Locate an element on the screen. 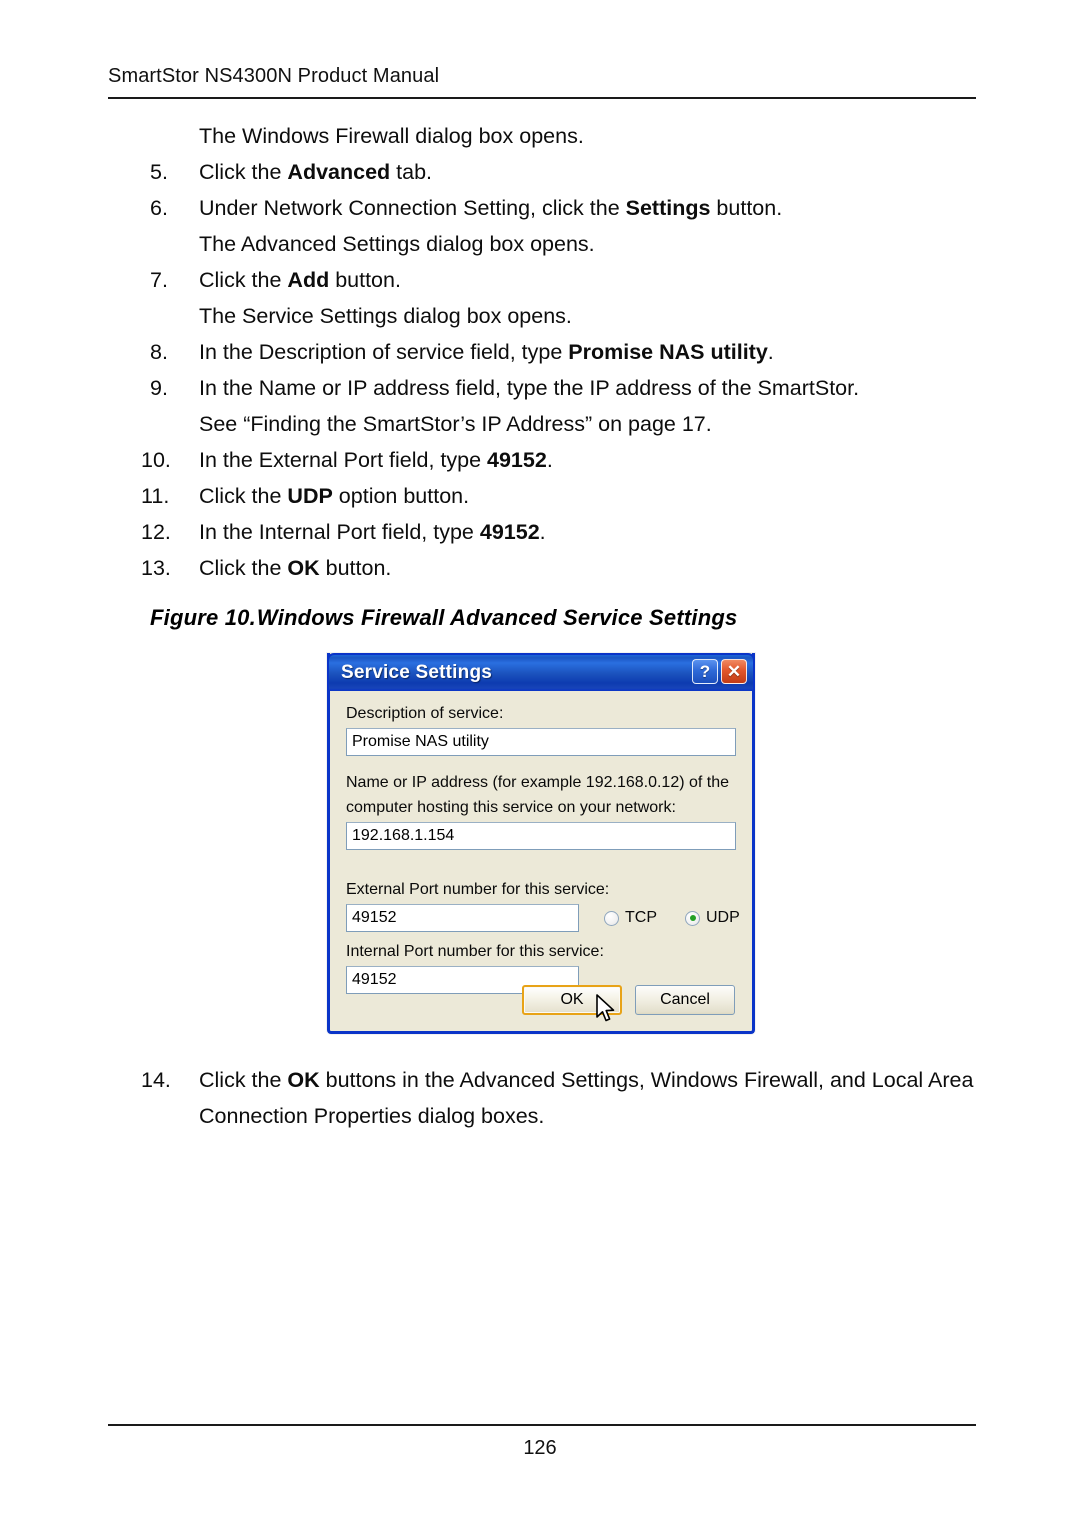  step-text: Click the OK button. is located at coordinates (295, 568).